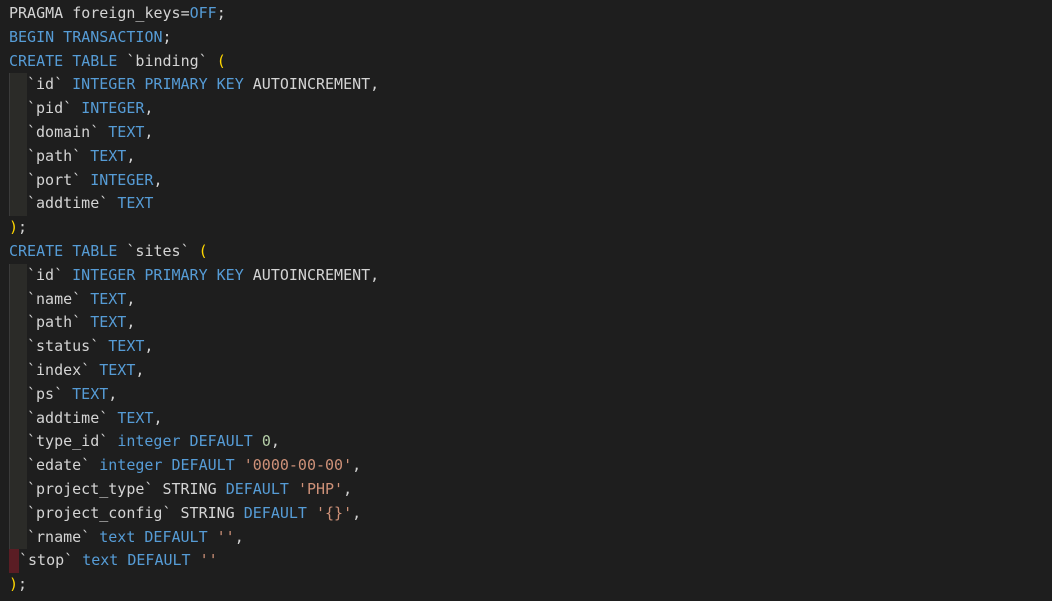  Describe the element at coordinates (194, 394) in the screenshot. I see `code-line: `ps` TEXT,` at that location.